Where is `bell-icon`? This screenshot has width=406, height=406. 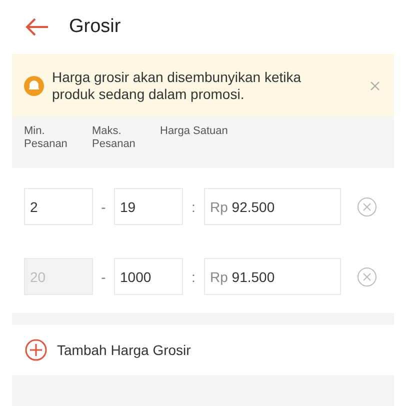
bell-icon is located at coordinates (34, 86).